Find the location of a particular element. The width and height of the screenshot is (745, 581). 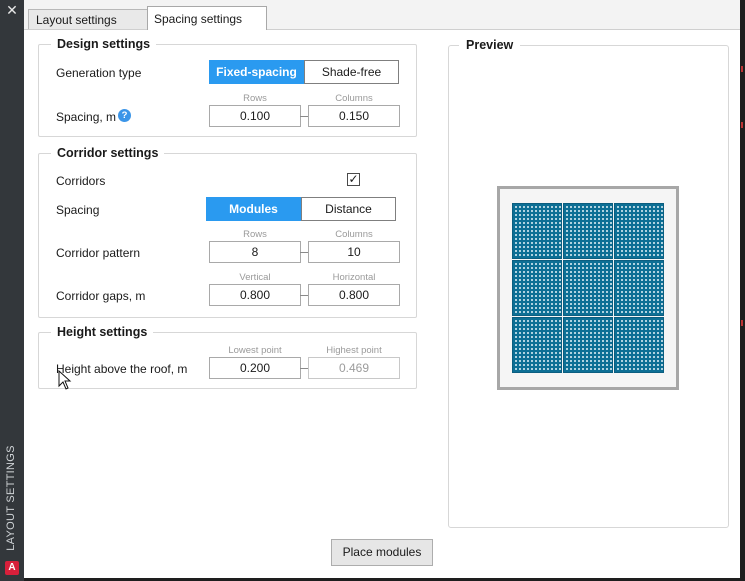

columns-caption: Columns is located at coordinates (354, 98).